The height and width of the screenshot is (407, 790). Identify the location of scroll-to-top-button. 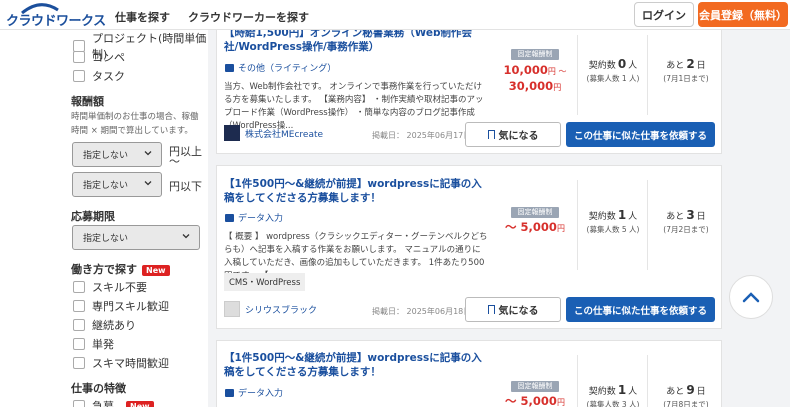
(751, 297).